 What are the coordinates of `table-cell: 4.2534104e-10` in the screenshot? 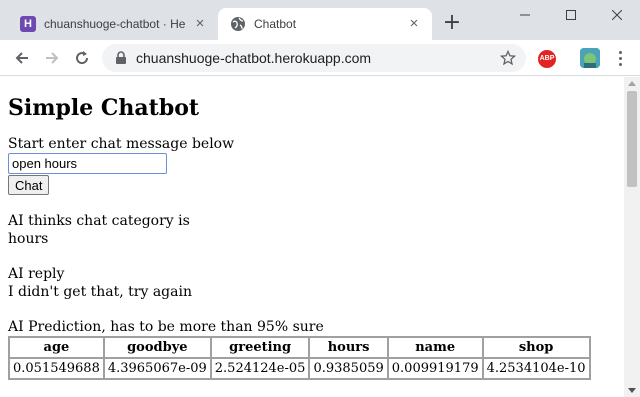 It's located at (536, 368).